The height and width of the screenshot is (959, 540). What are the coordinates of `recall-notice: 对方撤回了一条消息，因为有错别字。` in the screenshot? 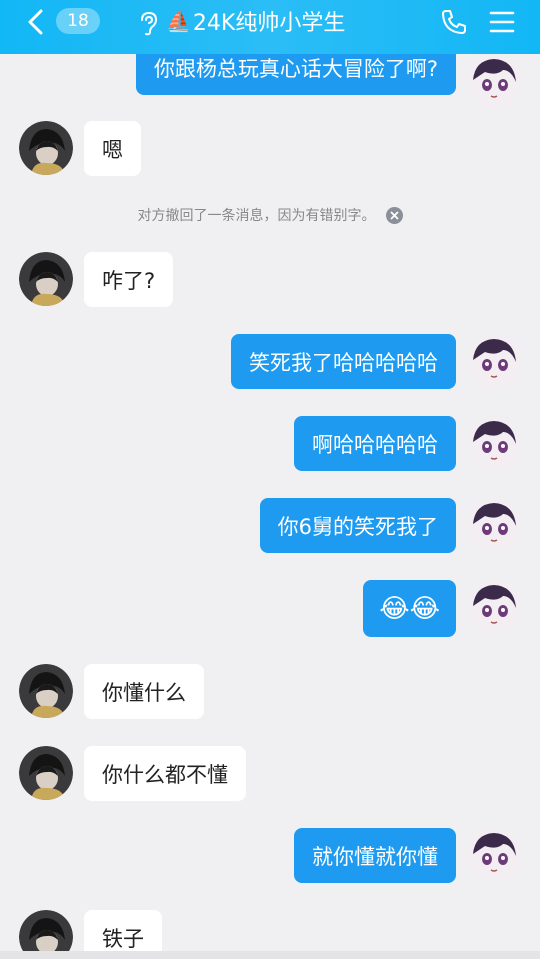 It's located at (270, 215).